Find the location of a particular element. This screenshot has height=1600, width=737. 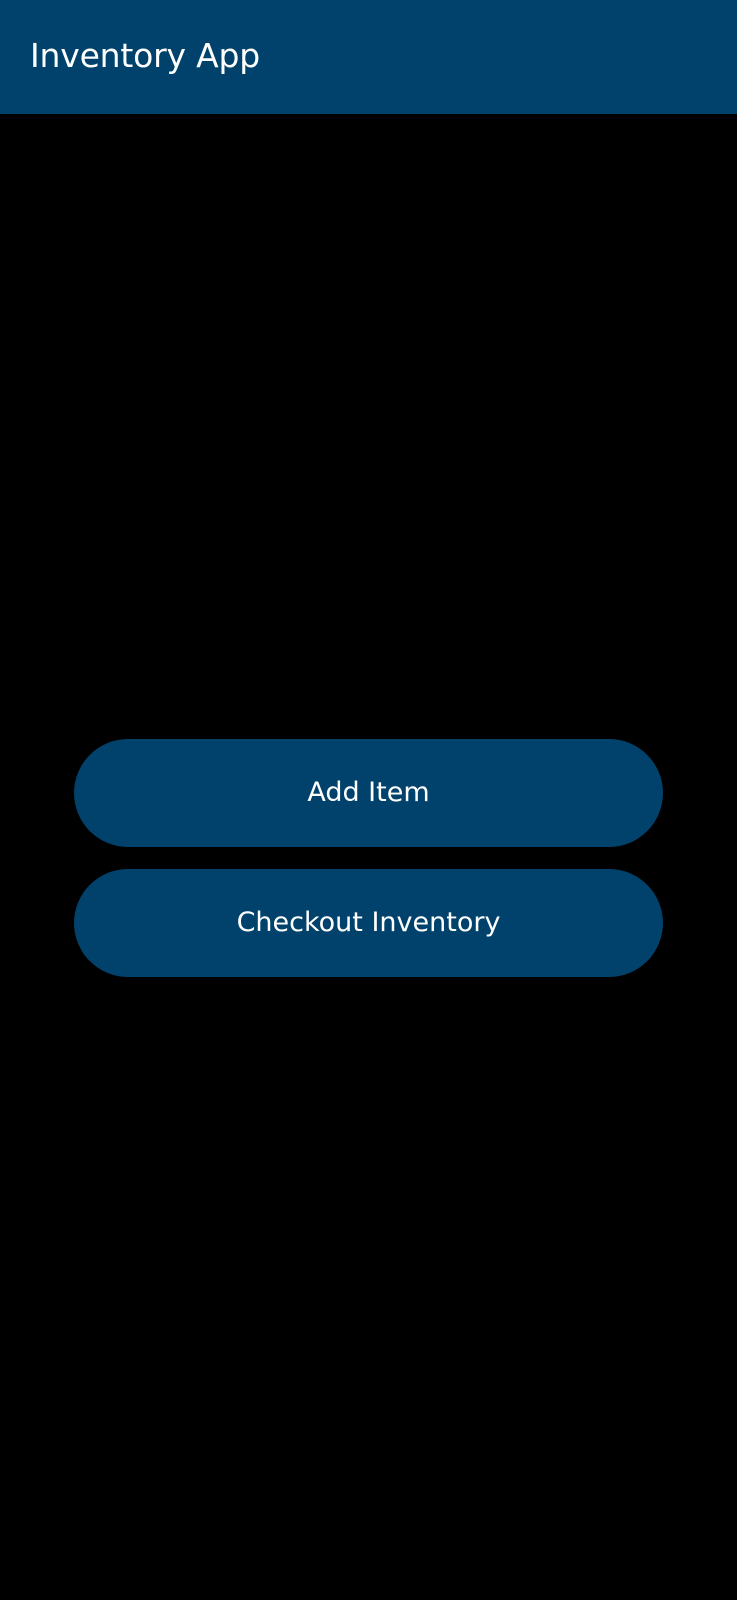

app-bar: Inventory App is located at coordinates (368, 57).